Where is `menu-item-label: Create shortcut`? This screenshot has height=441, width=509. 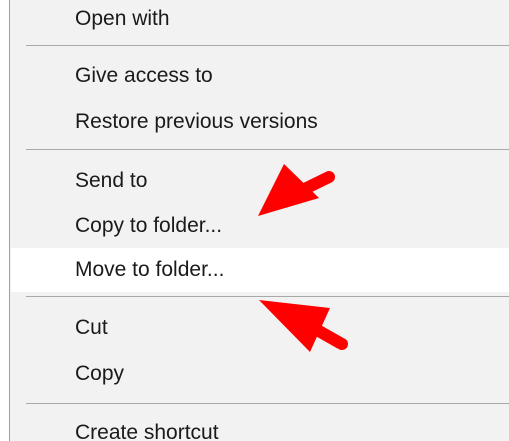
menu-item-label: Create shortcut is located at coordinates (147, 431).